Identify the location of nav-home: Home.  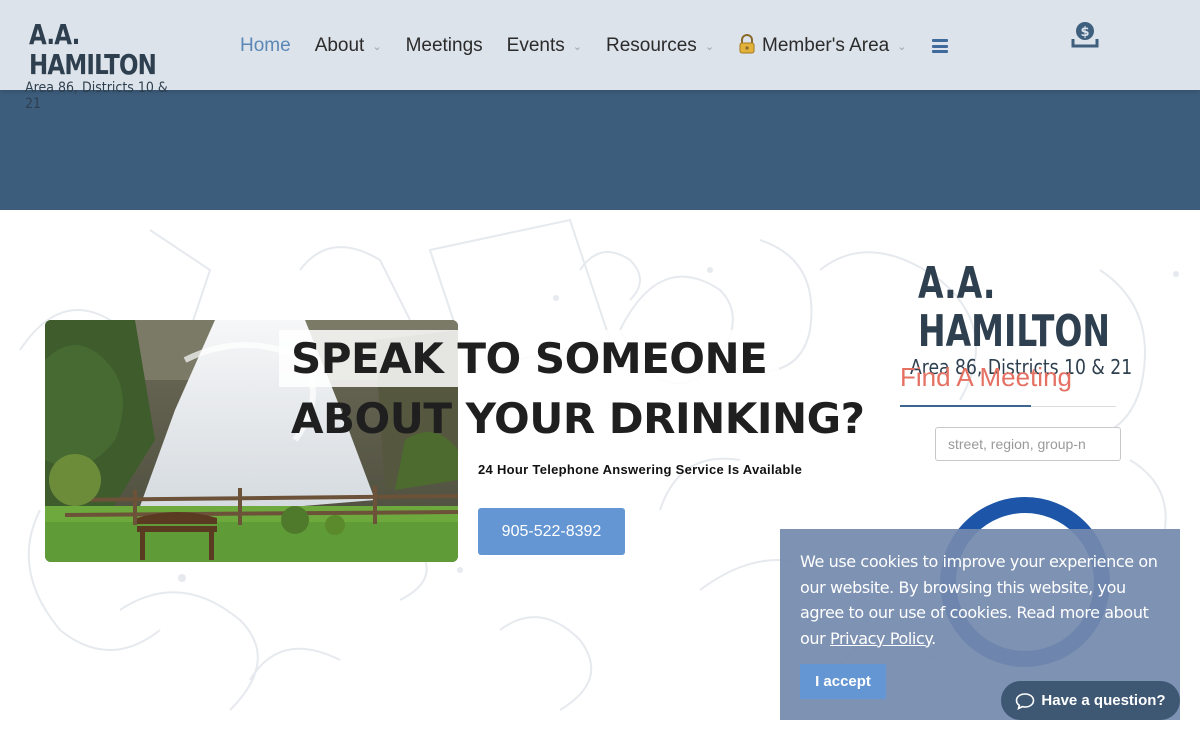
(265, 46).